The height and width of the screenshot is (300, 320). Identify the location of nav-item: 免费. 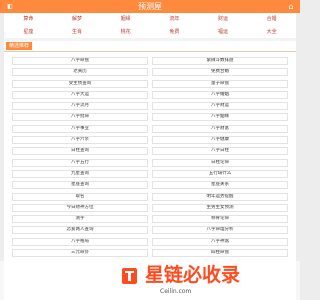
(174, 32).